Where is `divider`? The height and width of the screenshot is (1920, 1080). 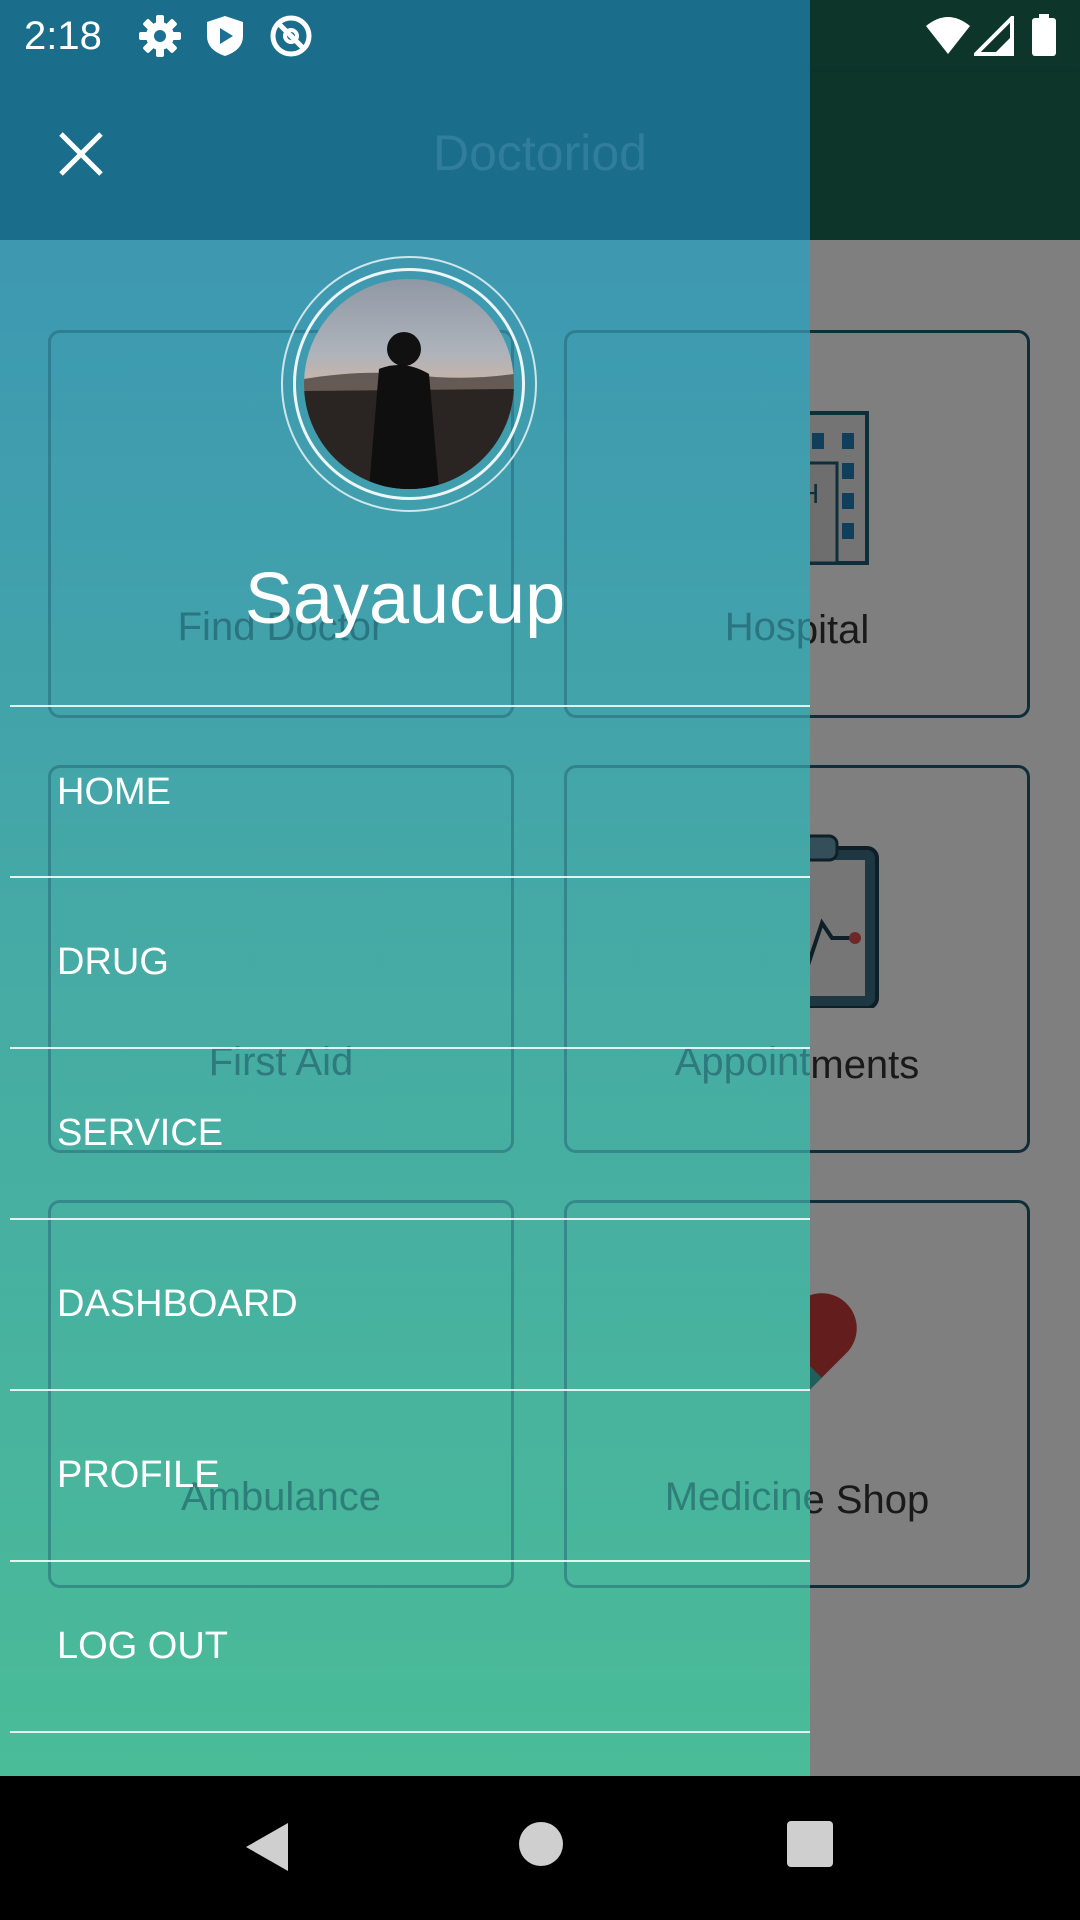 divider is located at coordinates (410, 1732).